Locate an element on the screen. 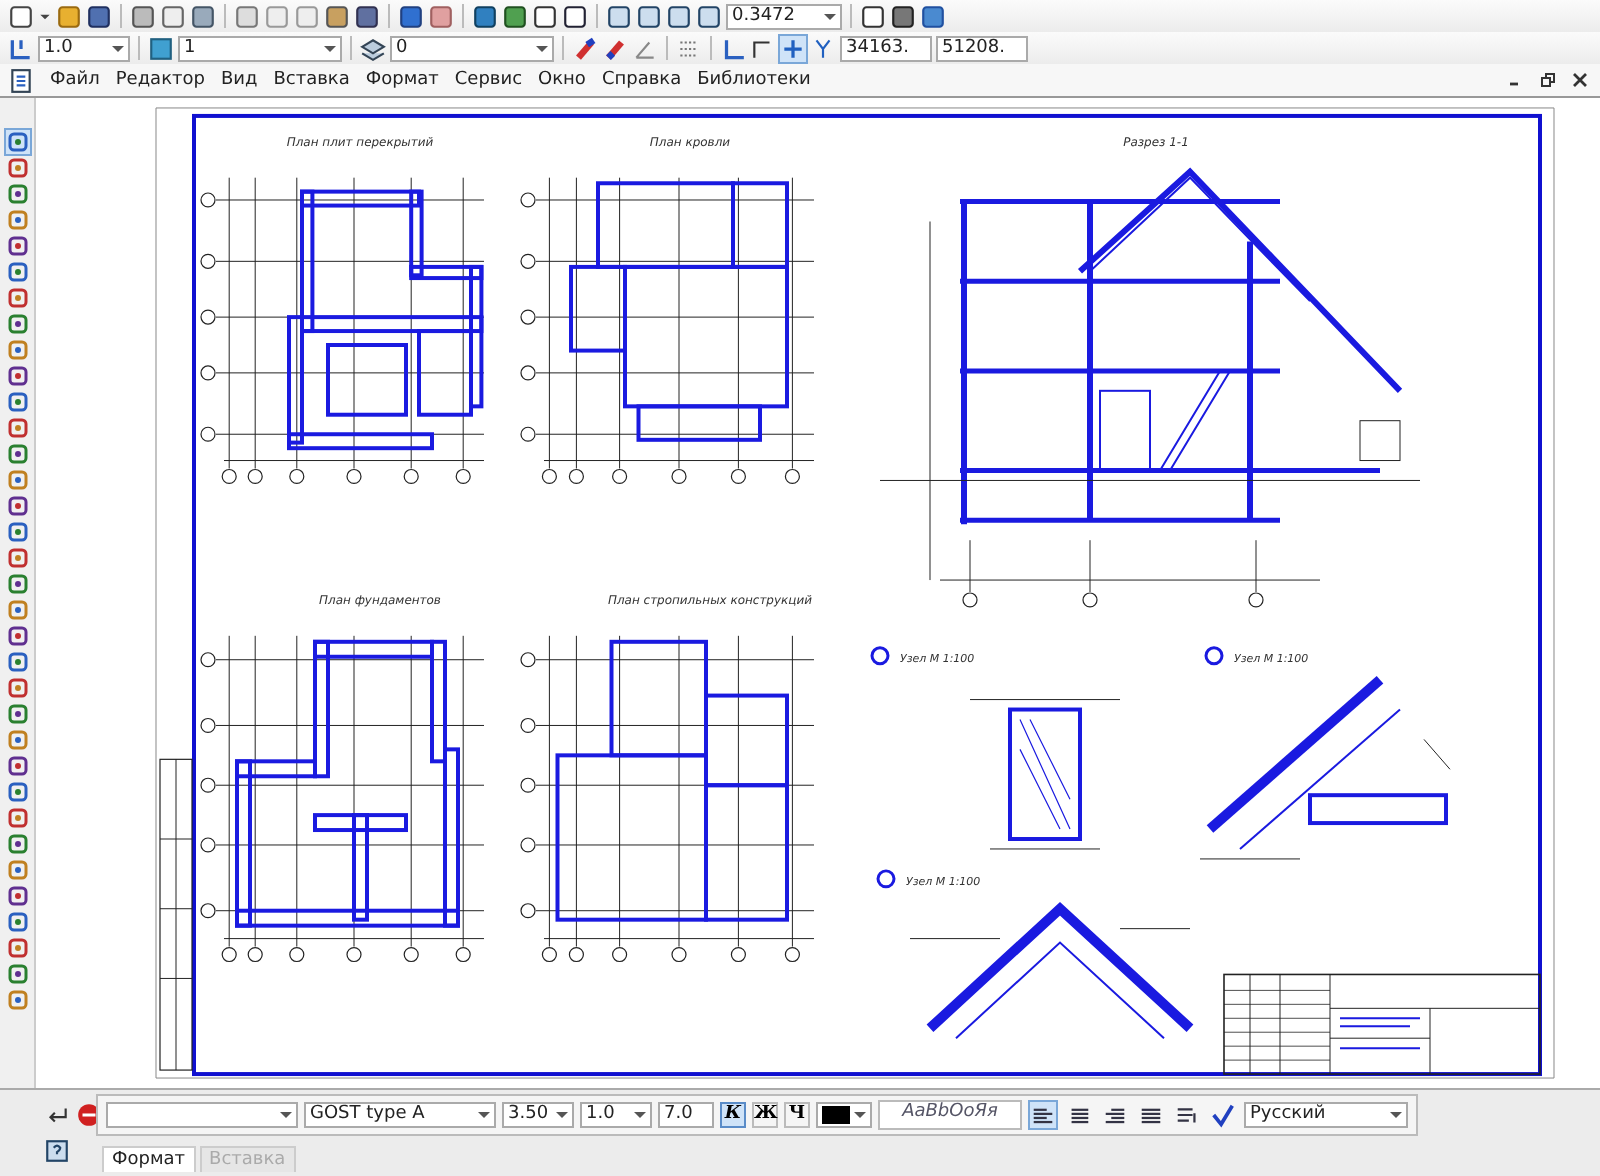 This screenshot has width=1600, height=1176. state-icon is located at coordinates (161, 48).